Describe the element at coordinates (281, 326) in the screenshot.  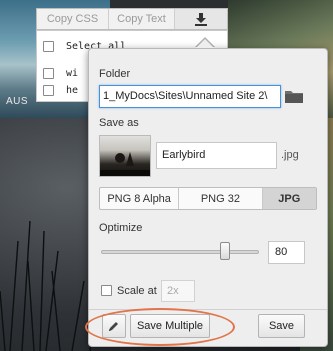
I see `save-button: Save` at that location.